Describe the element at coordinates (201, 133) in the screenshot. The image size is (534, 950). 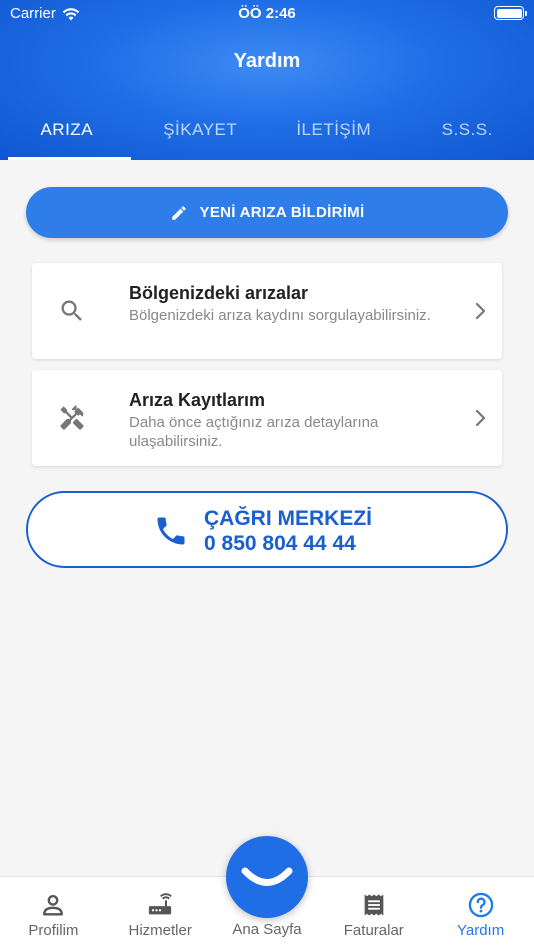
I see `tab-sikayet: ŞİKAYET` at that location.